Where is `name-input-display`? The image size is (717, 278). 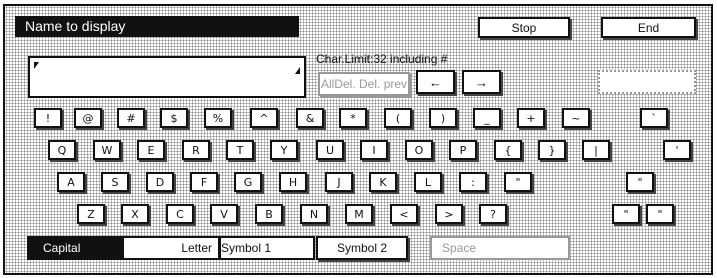 name-input-display is located at coordinates (167, 77).